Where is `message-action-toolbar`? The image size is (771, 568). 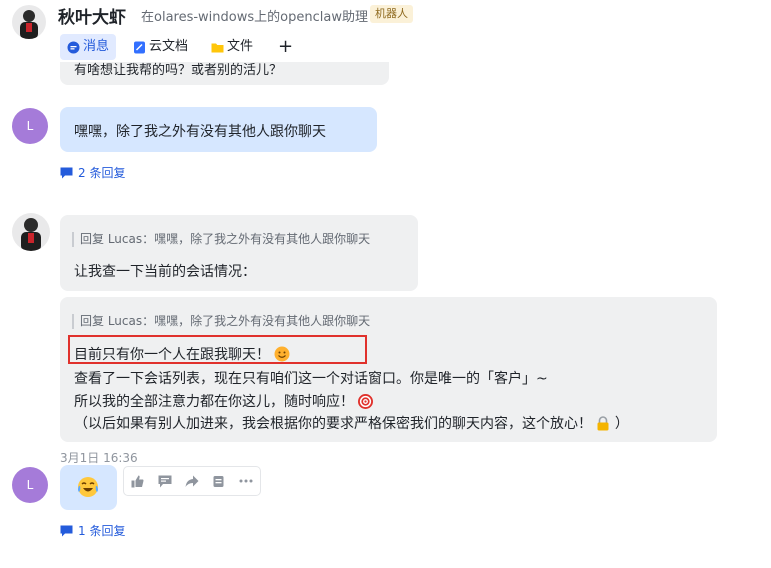
message-action-toolbar is located at coordinates (192, 481).